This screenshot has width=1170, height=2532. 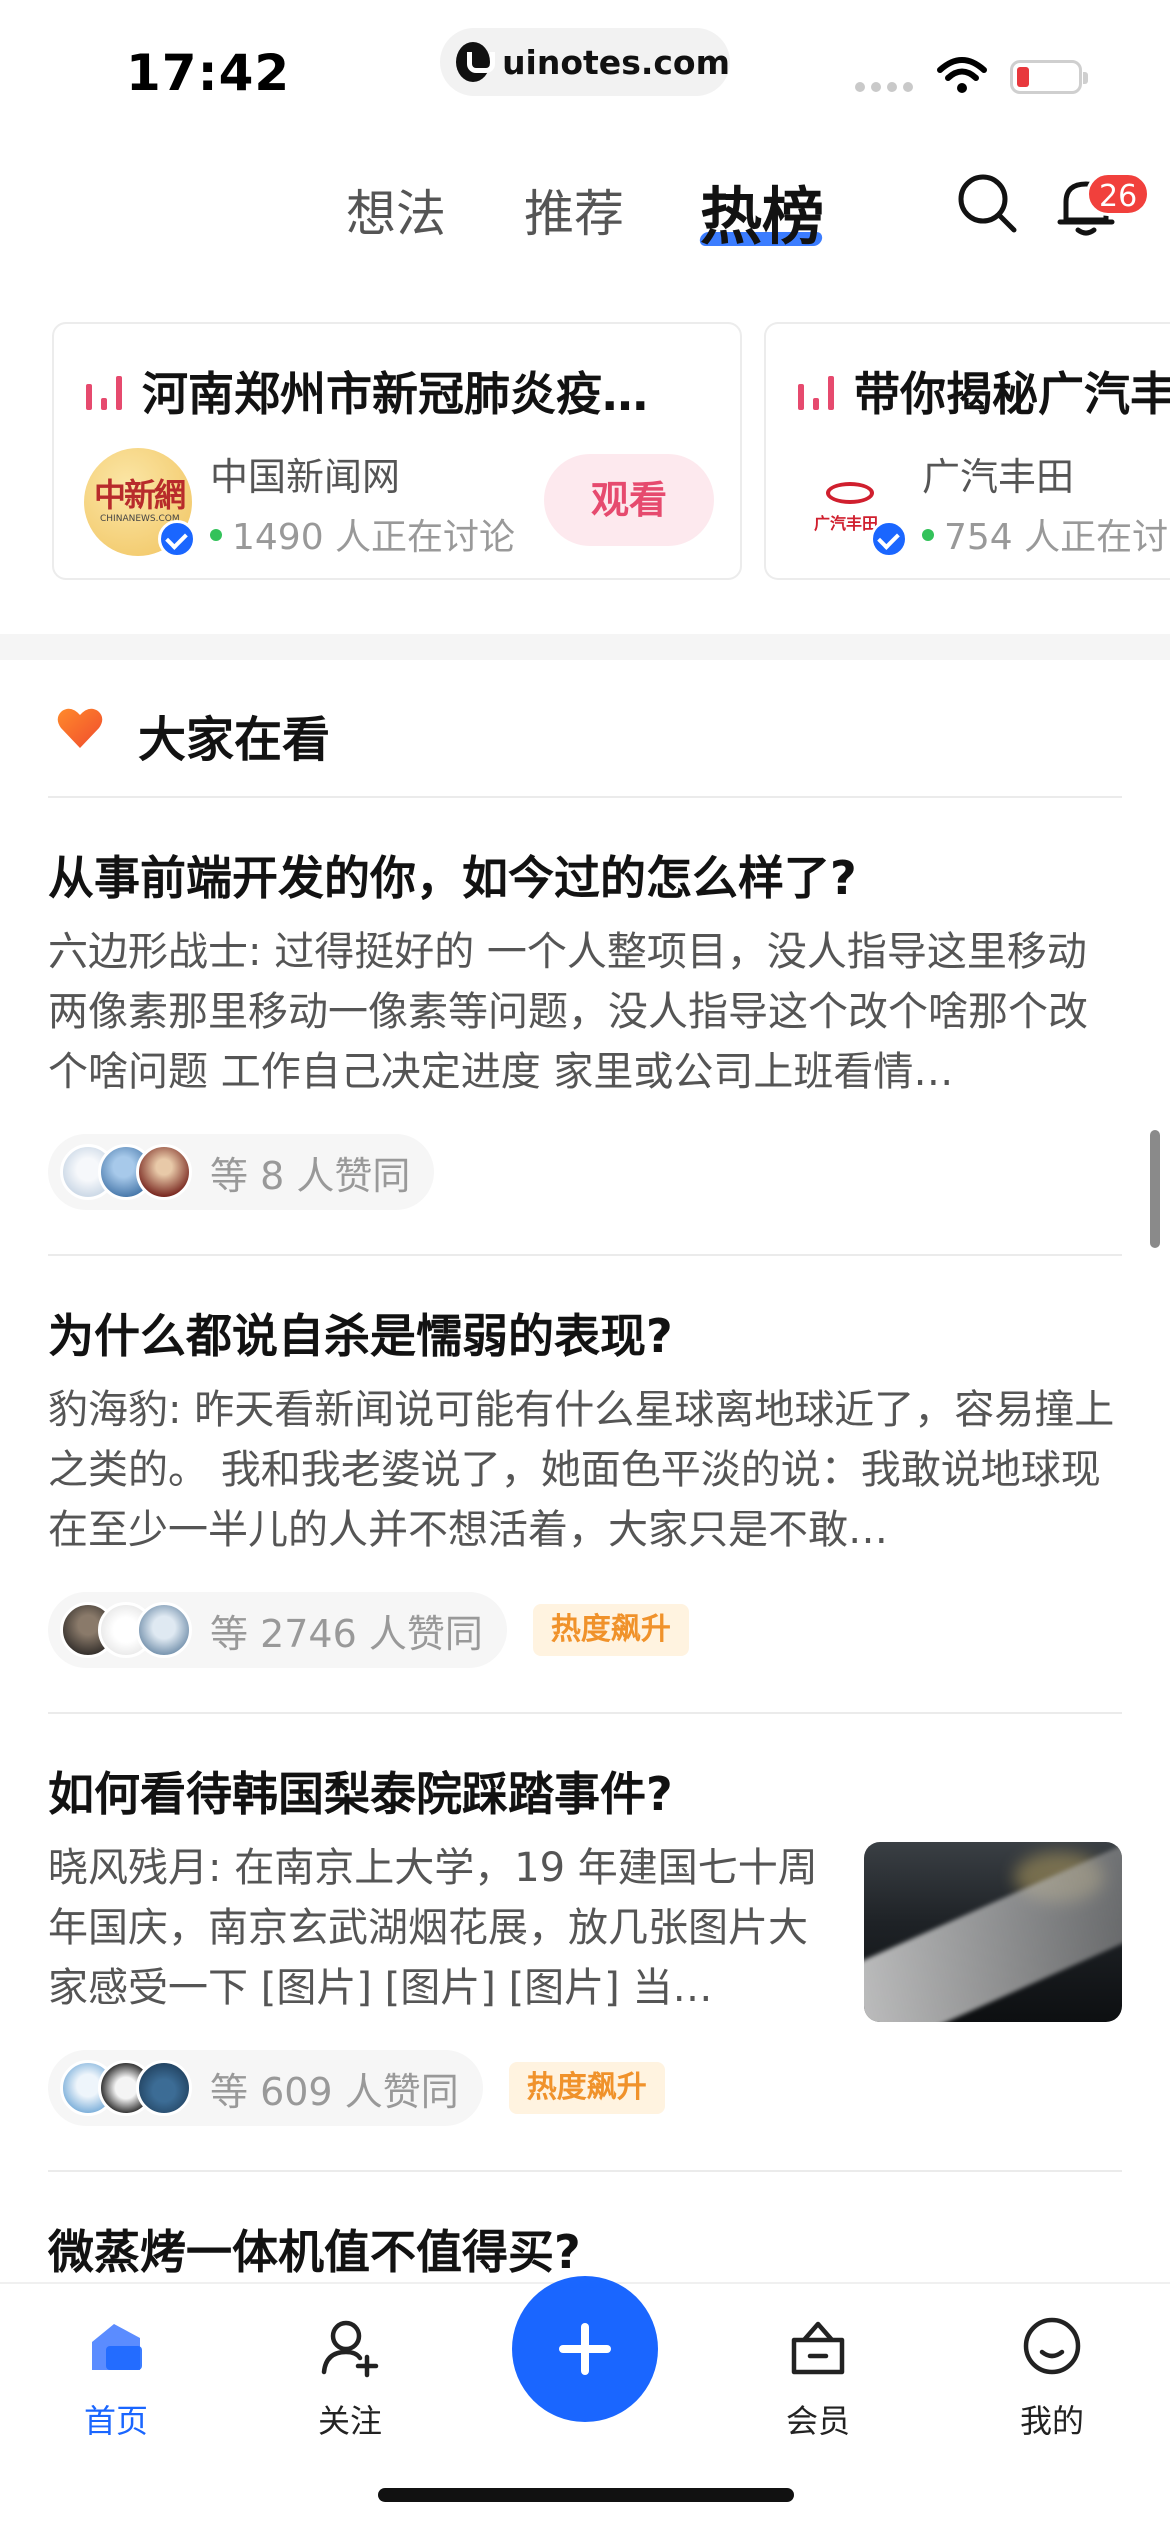 I want to click on question-title: 微蒸烤一体机值不值得买?, so click(x=314, y=2249).